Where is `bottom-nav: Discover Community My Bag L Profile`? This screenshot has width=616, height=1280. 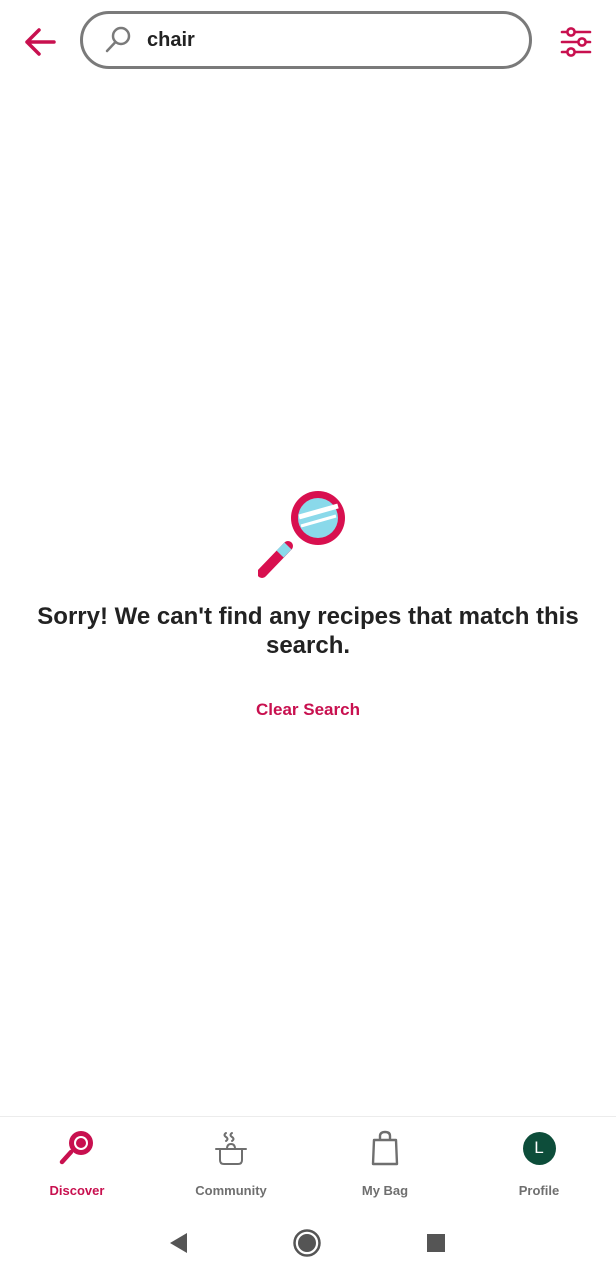 bottom-nav: Discover Community My Bag L Profile is located at coordinates (308, 1161).